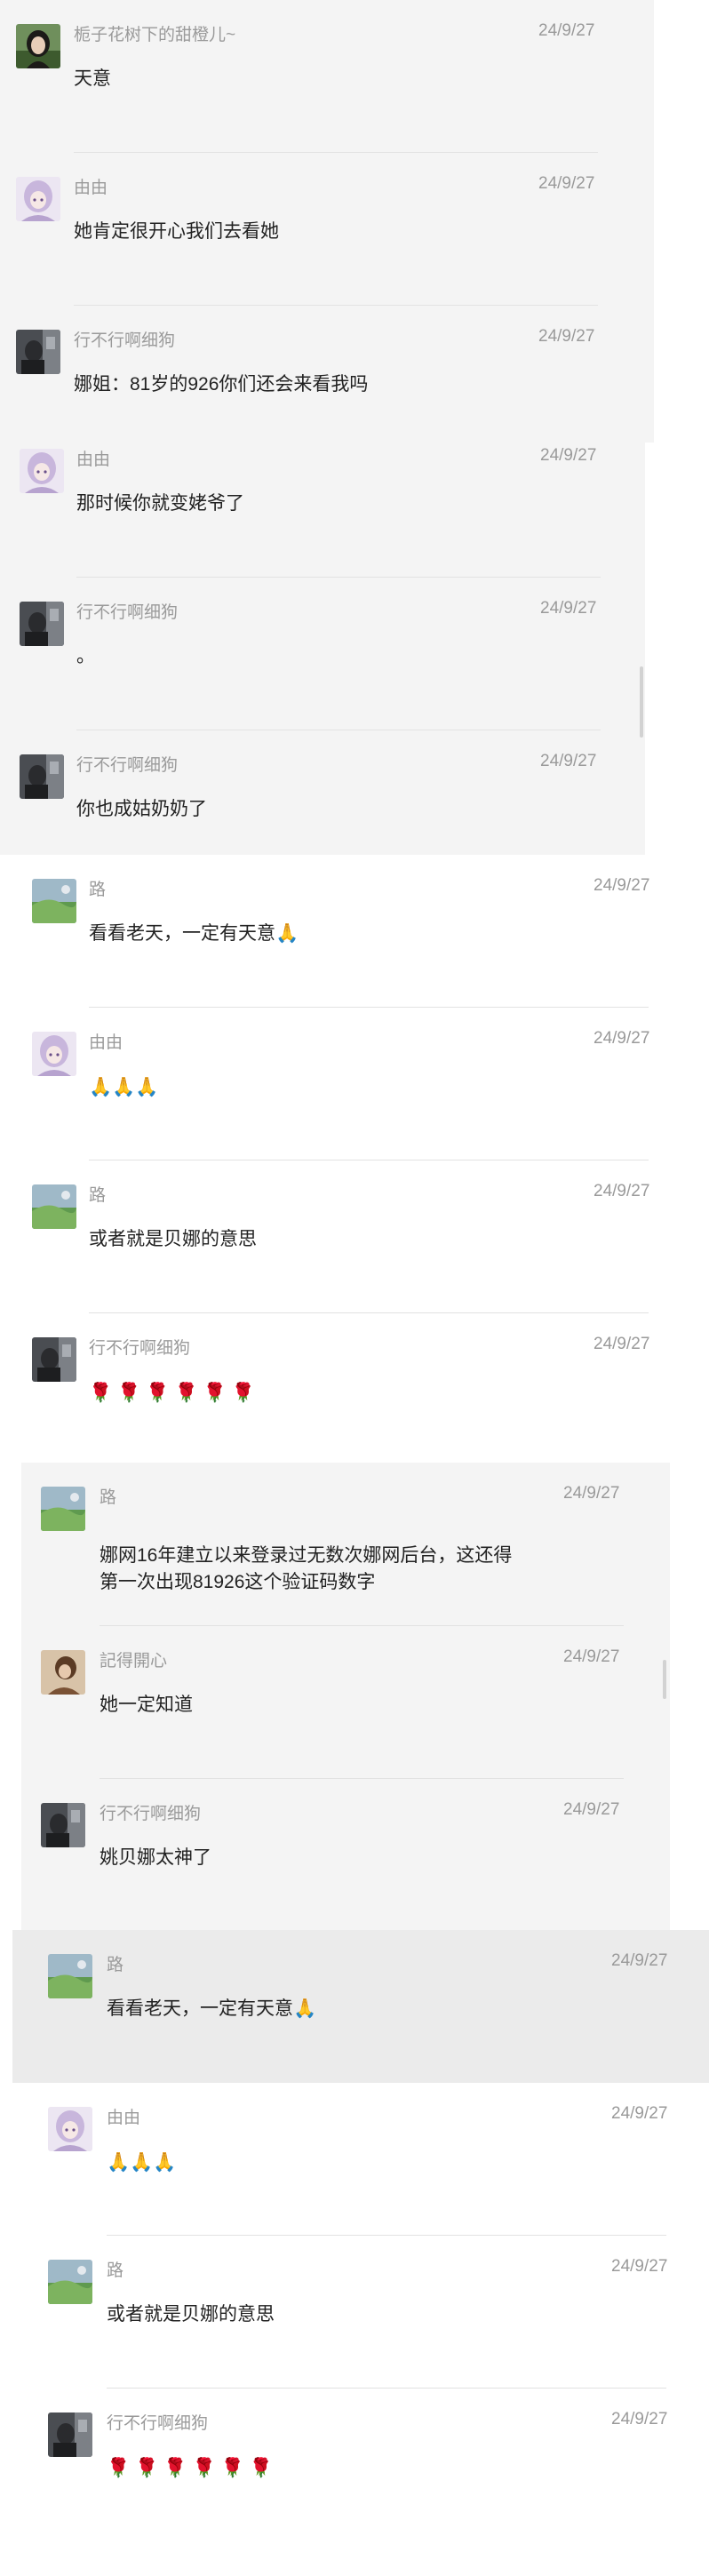  Describe the element at coordinates (38, 46) in the screenshot. I see `avatar-girl-dark-hair` at that location.